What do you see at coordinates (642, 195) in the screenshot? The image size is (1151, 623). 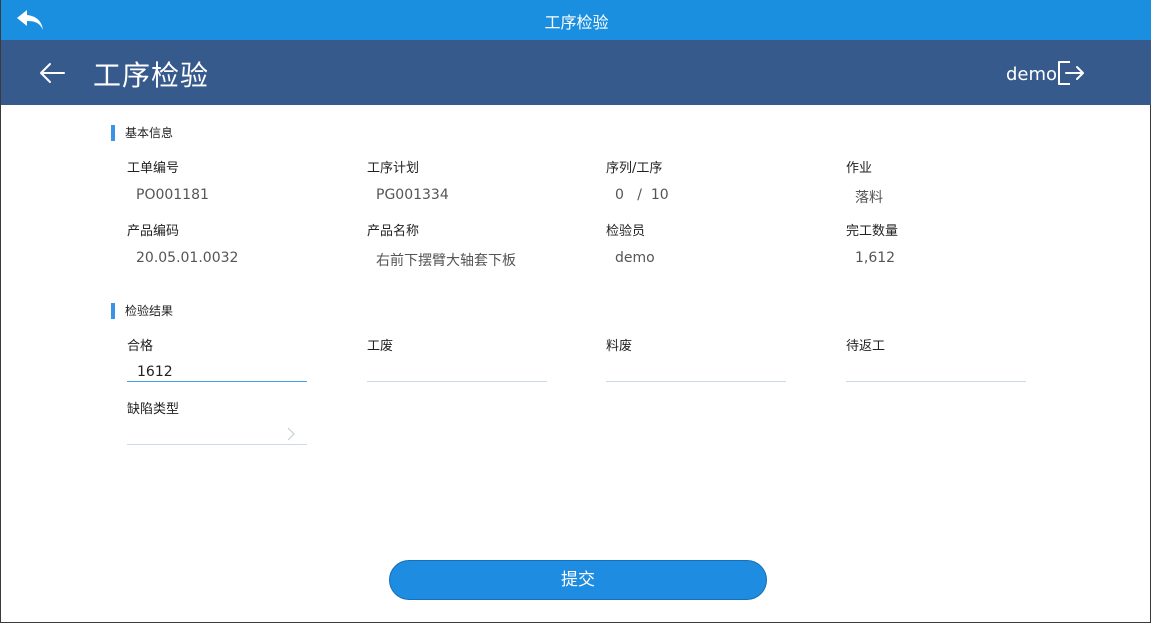 I see `value-sequence-process: 0 / 10` at bounding box center [642, 195].